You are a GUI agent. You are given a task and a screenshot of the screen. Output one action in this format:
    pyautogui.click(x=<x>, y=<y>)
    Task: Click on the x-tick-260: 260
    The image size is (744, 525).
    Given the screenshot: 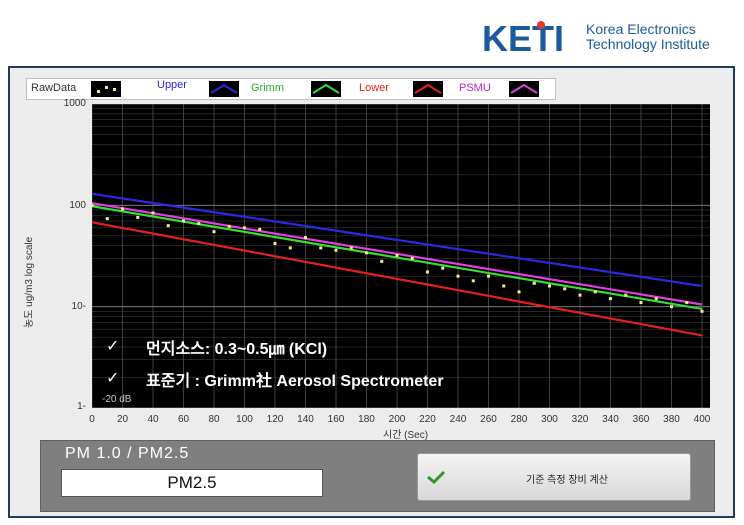 What is the action you would take?
    pyautogui.click(x=488, y=419)
    